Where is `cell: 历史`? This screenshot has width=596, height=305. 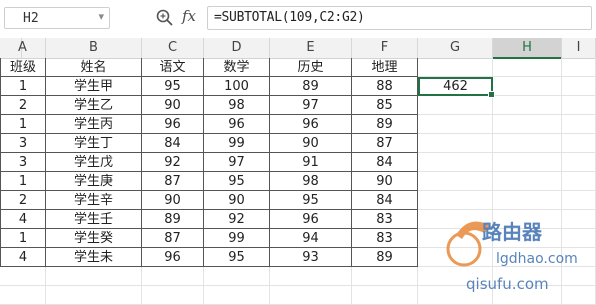 cell: 历史 is located at coordinates (311, 67).